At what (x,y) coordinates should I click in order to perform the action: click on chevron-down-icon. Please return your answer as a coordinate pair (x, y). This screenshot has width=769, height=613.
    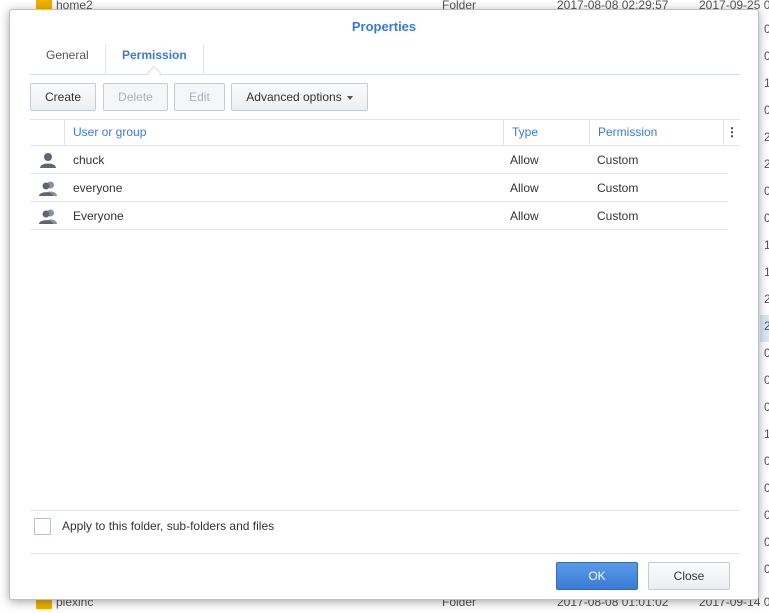
    Looking at the image, I should click on (349, 97).